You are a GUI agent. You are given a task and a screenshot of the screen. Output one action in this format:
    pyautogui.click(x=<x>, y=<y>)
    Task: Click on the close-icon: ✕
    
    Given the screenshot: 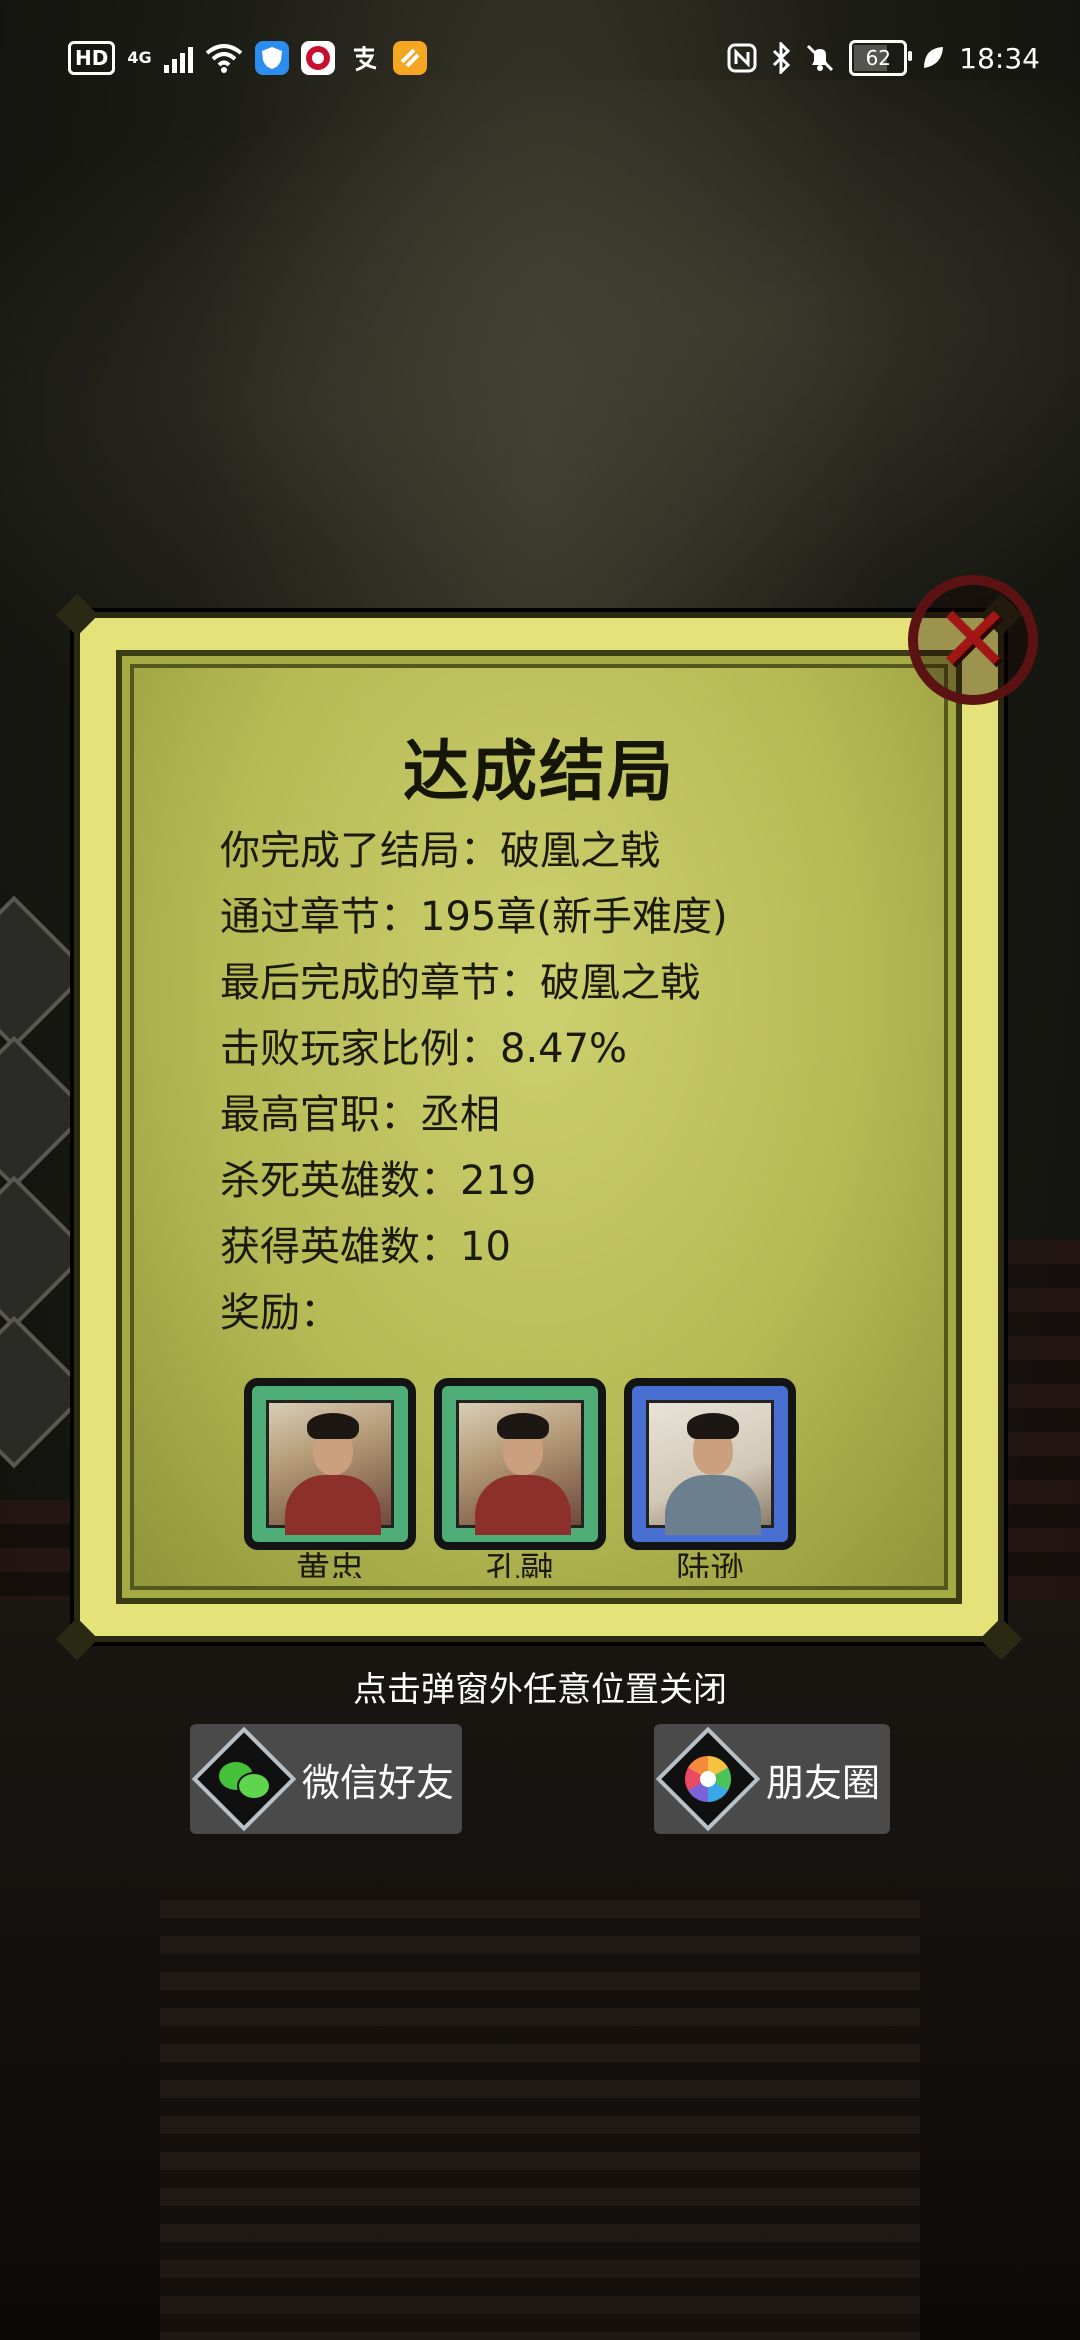 What is the action you would take?
    pyautogui.click(x=973, y=639)
    